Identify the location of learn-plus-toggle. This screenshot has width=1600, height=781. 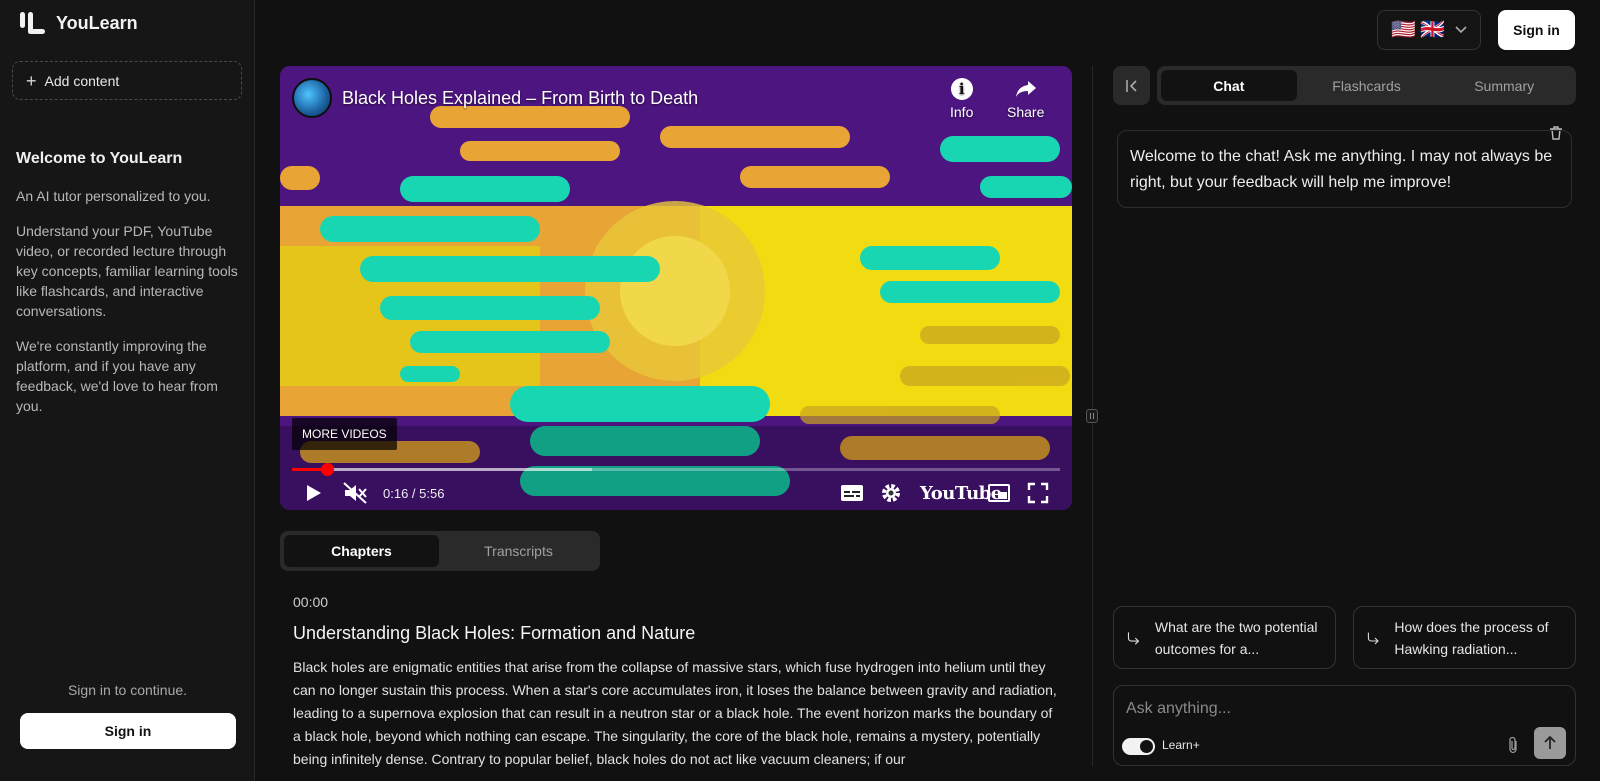
(1138, 746).